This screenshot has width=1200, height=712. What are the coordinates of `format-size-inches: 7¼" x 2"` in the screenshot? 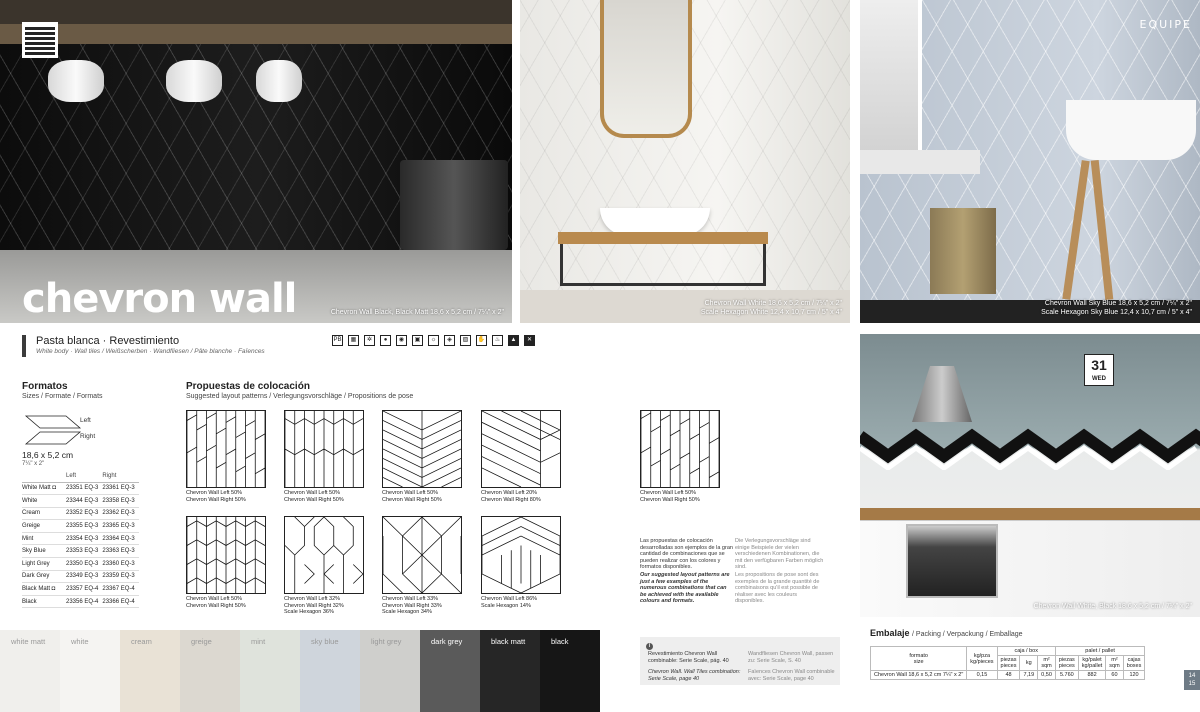 It's located at (33, 464).